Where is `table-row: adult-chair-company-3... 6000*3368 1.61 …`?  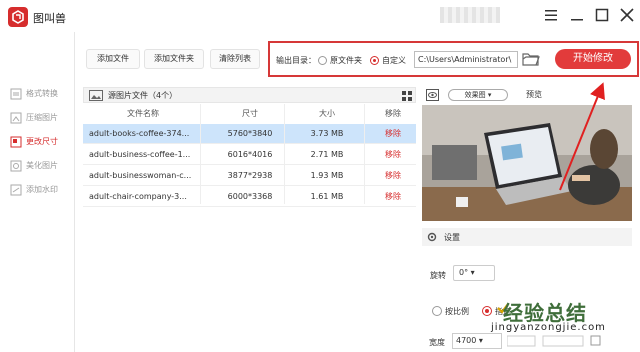
table-row: adult-chair-company-3... 6000*3368 1.61 … is located at coordinates (249, 197).